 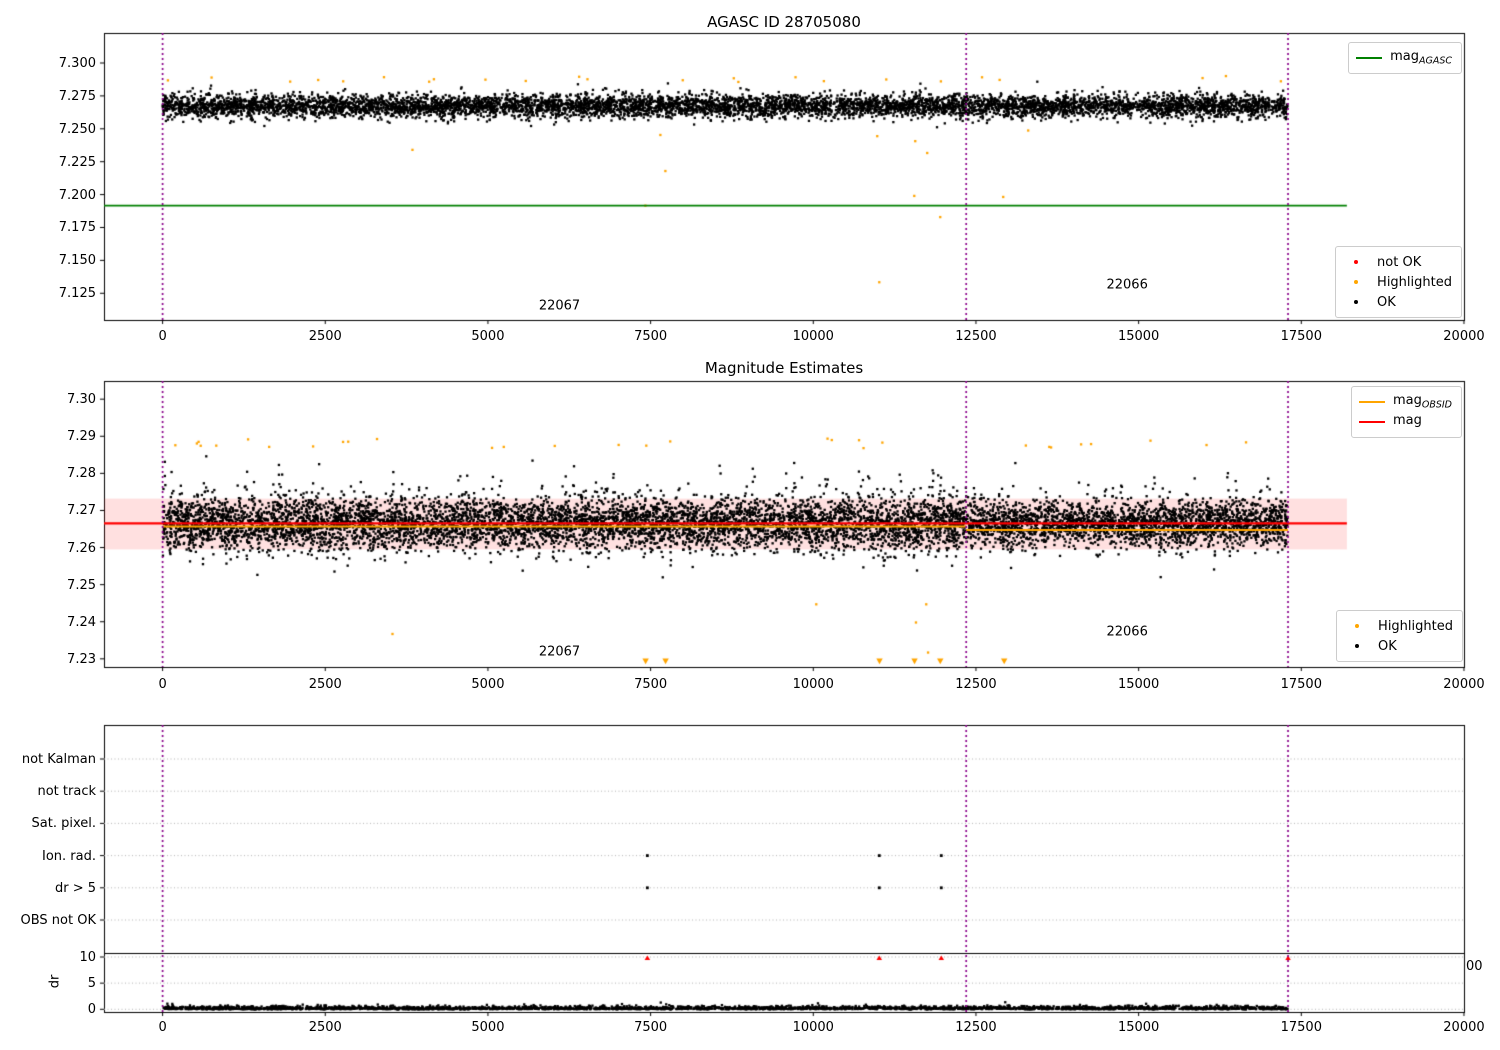 I want to click on panel2-title: Magnitude Estimates, so click(x=784, y=368).